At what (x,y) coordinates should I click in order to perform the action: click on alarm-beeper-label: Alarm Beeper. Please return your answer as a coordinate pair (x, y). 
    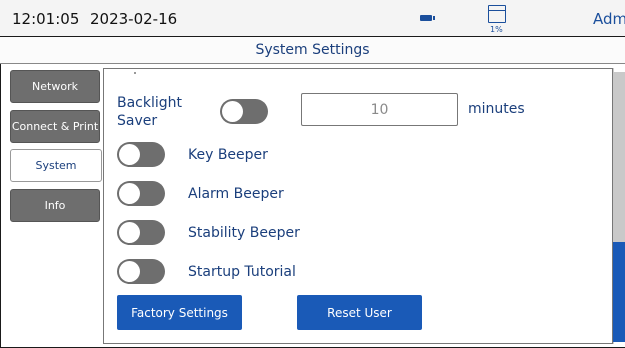
    Looking at the image, I should click on (236, 194).